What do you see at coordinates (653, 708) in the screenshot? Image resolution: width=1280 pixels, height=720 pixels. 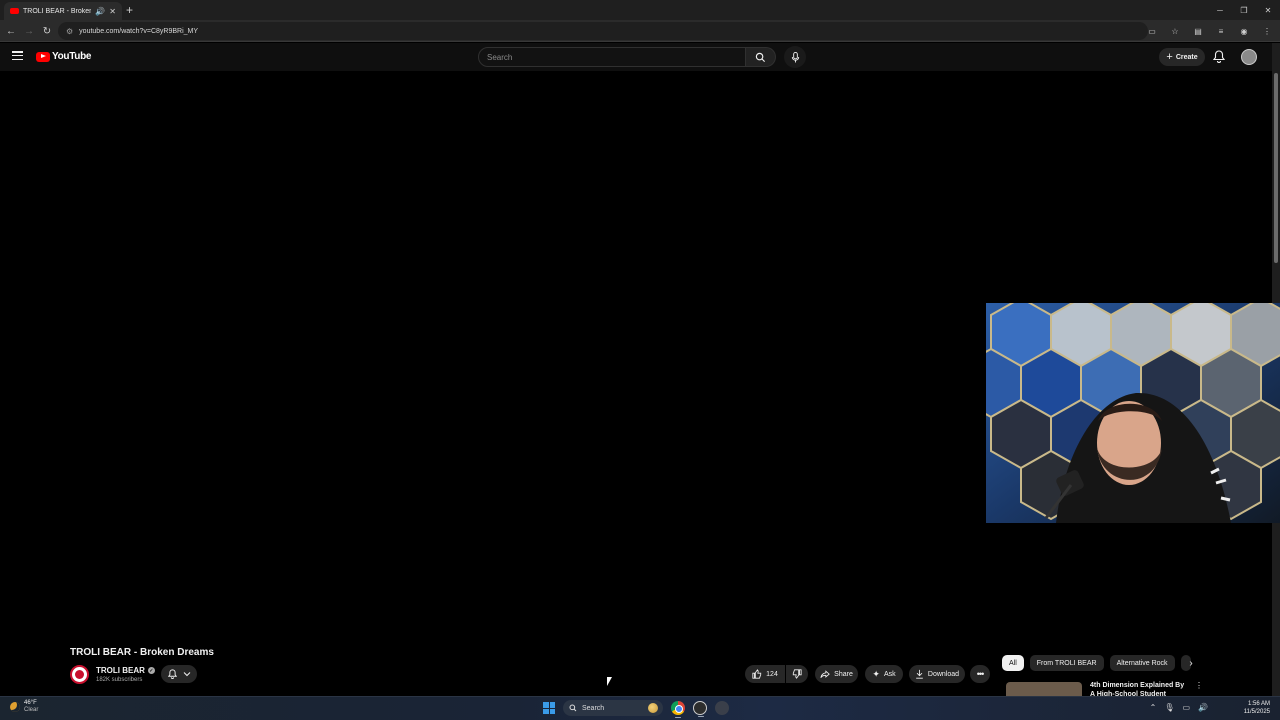 I see `search-highlight-icon` at bounding box center [653, 708].